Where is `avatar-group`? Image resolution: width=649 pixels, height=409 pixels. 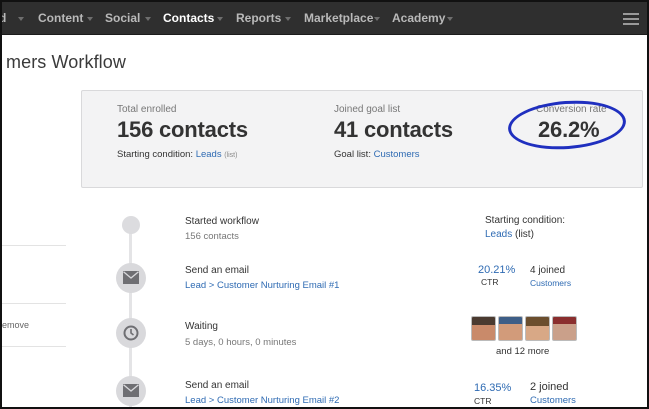 avatar-group is located at coordinates (525, 329).